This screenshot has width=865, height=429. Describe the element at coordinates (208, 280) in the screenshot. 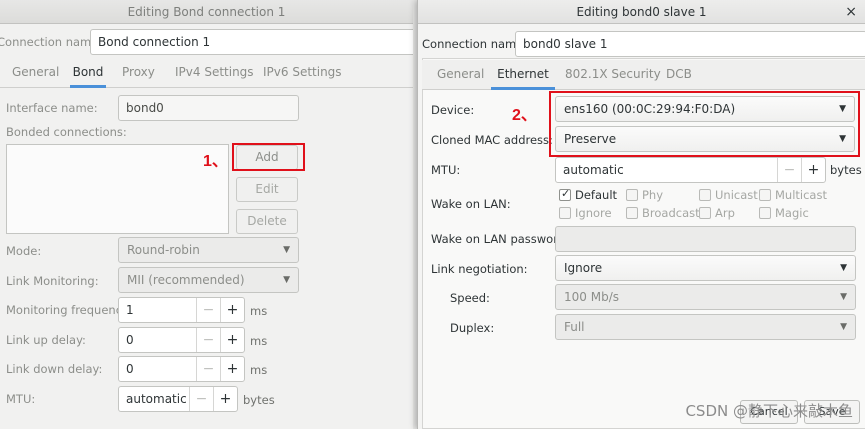

I see `link-monitoring-dropdown: MII (recommended) ▼` at that location.